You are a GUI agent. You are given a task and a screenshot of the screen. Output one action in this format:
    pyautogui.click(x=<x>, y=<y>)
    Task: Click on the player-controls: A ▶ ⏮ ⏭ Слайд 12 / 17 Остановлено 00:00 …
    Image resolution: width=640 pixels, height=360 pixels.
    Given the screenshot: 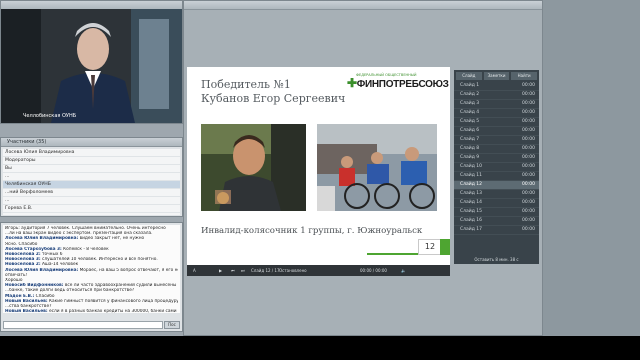 What is the action you would take?
    pyautogui.click(x=318, y=270)
    